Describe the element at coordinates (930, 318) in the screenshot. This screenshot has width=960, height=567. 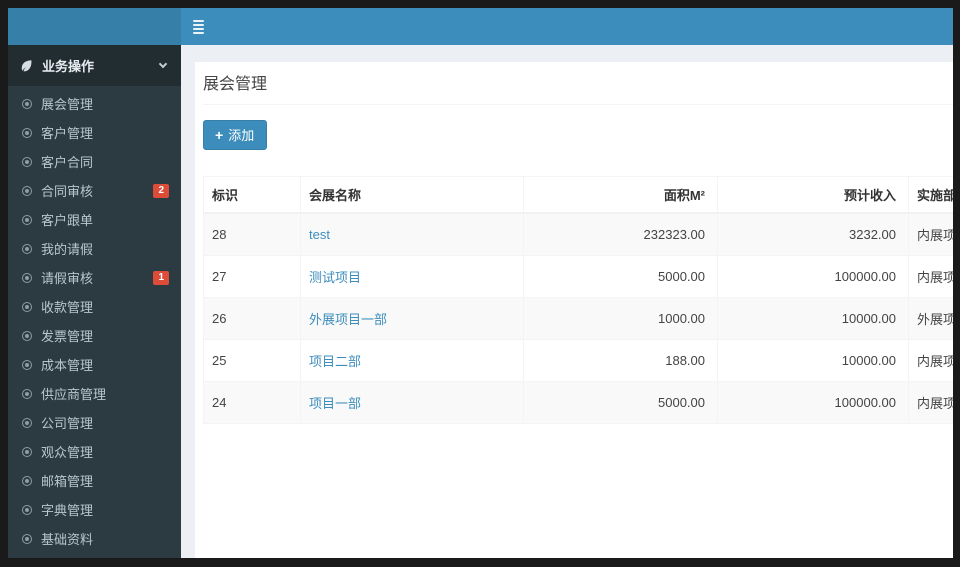
I see `cell-department: 外展项目` at that location.